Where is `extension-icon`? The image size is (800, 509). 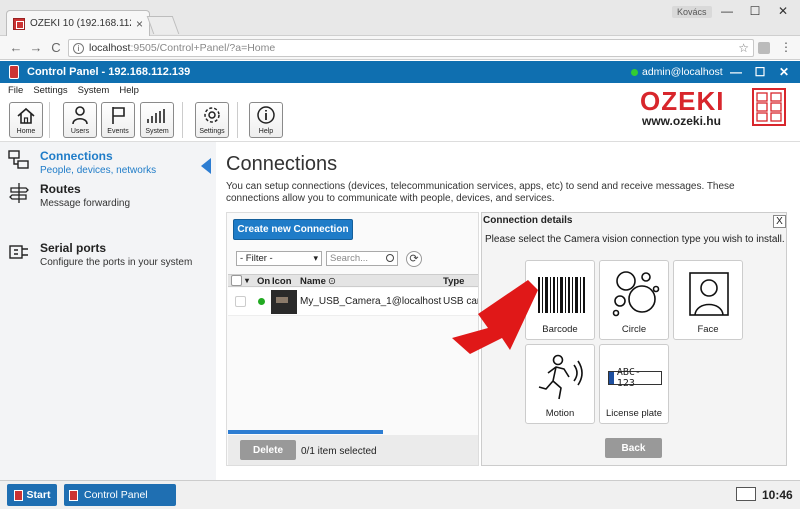 extension-icon is located at coordinates (764, 48).